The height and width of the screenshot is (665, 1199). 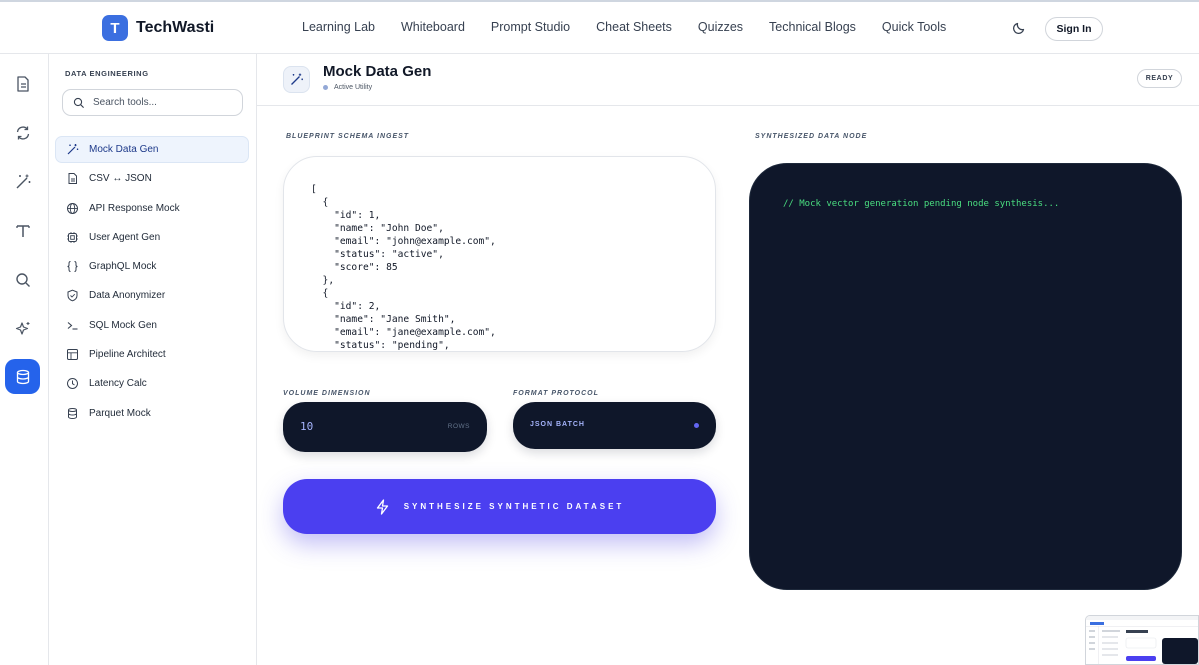 What do you see at coordinates (307, 426) in the screenshot?
I see `volume-value: 10` at bounding box center [307, 426].